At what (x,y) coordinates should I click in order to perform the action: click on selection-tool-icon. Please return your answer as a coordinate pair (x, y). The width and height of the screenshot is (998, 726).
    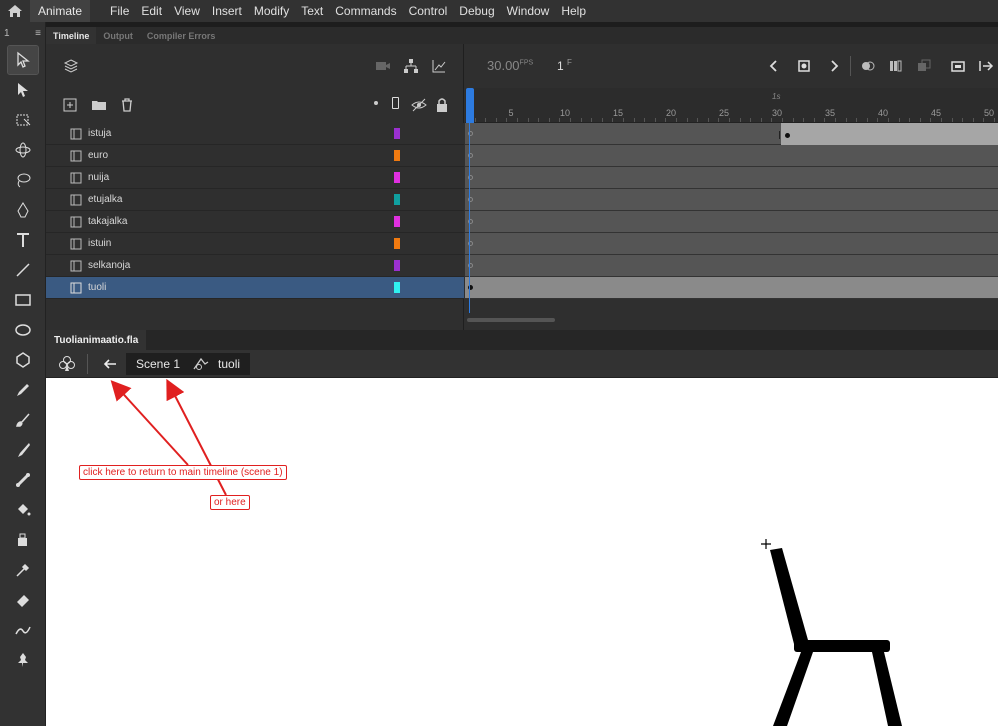
    Looking at the image, I should click on (23, 60).